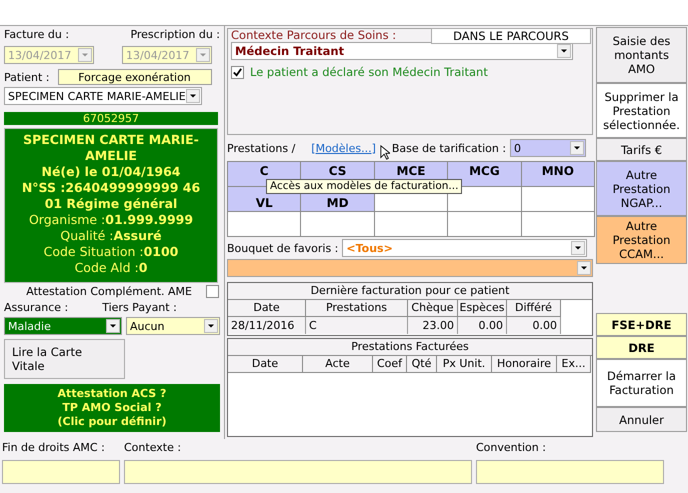 Image resolution: width=688 pixels, height=493 pixels. What do you see at coordinates (36, 307) in the screenshot?
I see `insurance-label: Assurance :` at bounding box center [36, 307].